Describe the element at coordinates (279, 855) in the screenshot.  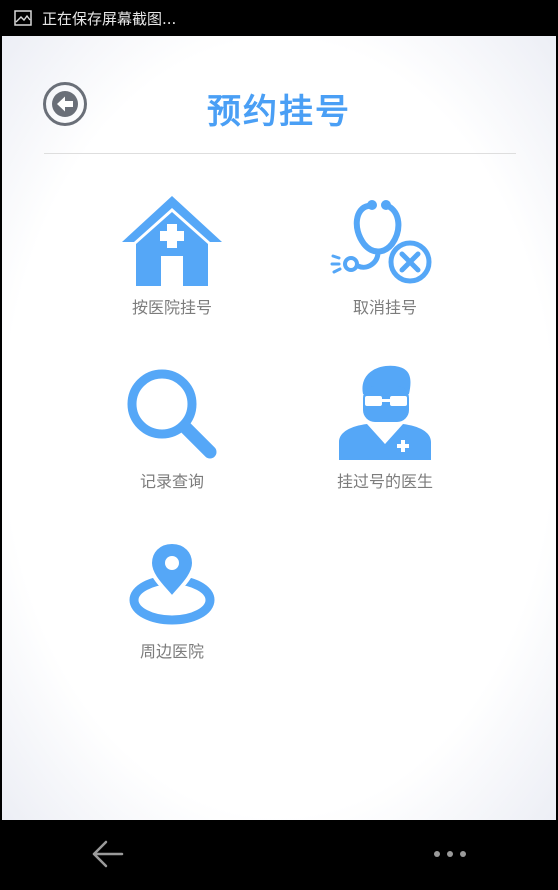
I see `navigation-bar` at that location.